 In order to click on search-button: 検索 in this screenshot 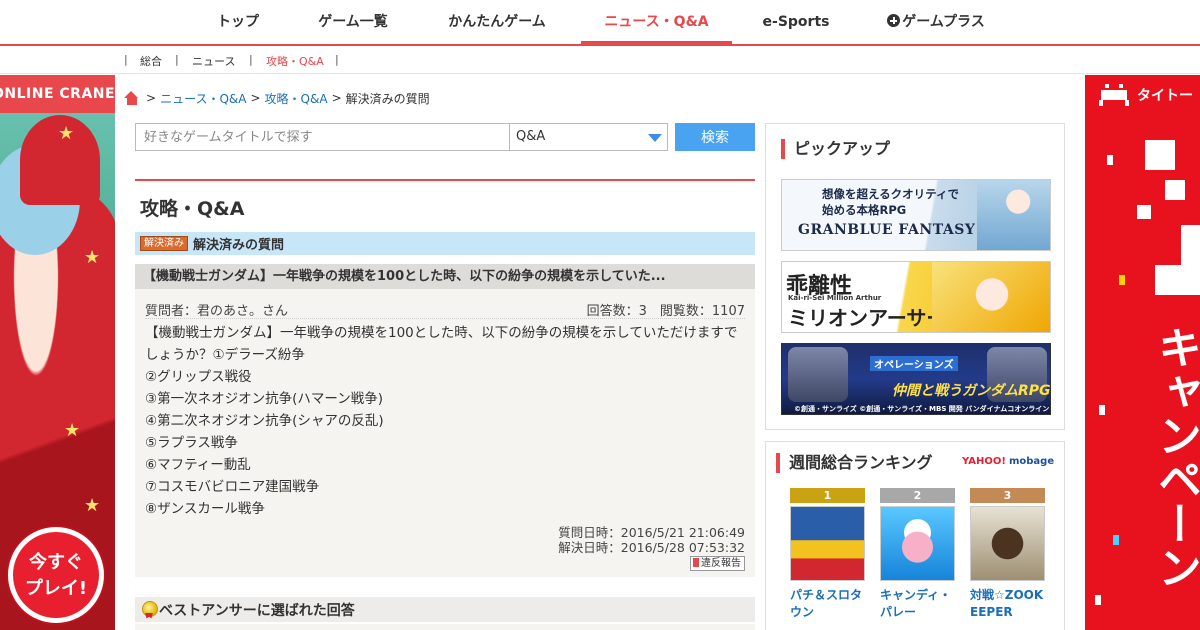, I will do `click(715, 137)`.